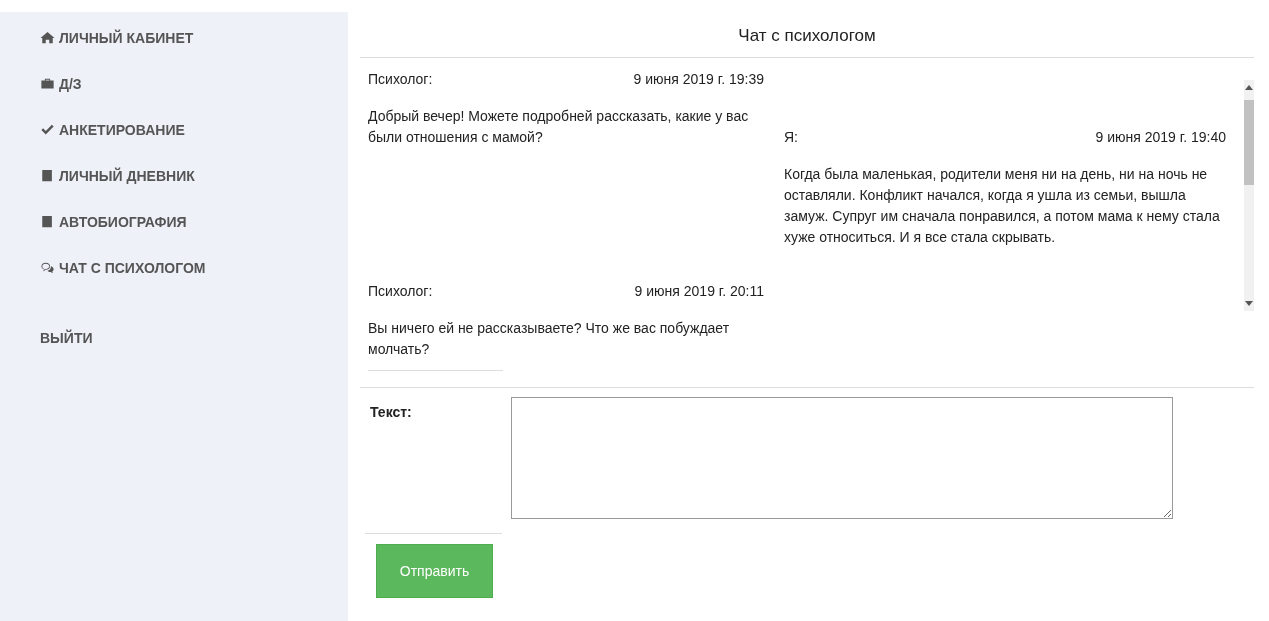 This screenshot has width=1269, height=621. Describe the element at coordinates (549, 339) in the screenshot. I see `message-text: Вы ничего ей не рассказываете? Что же вас побуждает молчать?` at that location.